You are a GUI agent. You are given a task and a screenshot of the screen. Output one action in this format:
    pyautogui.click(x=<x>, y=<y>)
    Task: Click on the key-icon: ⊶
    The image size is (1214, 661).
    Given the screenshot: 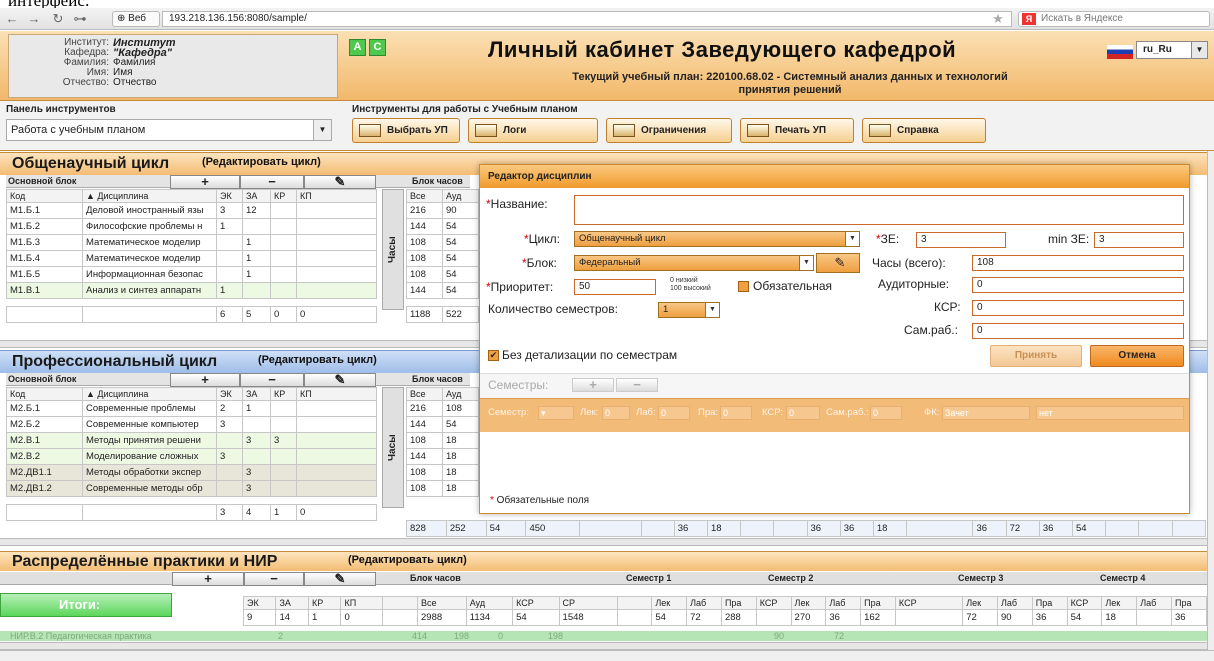 What is the action you would take?
    pyautogui.click(x=80, y=19)
    